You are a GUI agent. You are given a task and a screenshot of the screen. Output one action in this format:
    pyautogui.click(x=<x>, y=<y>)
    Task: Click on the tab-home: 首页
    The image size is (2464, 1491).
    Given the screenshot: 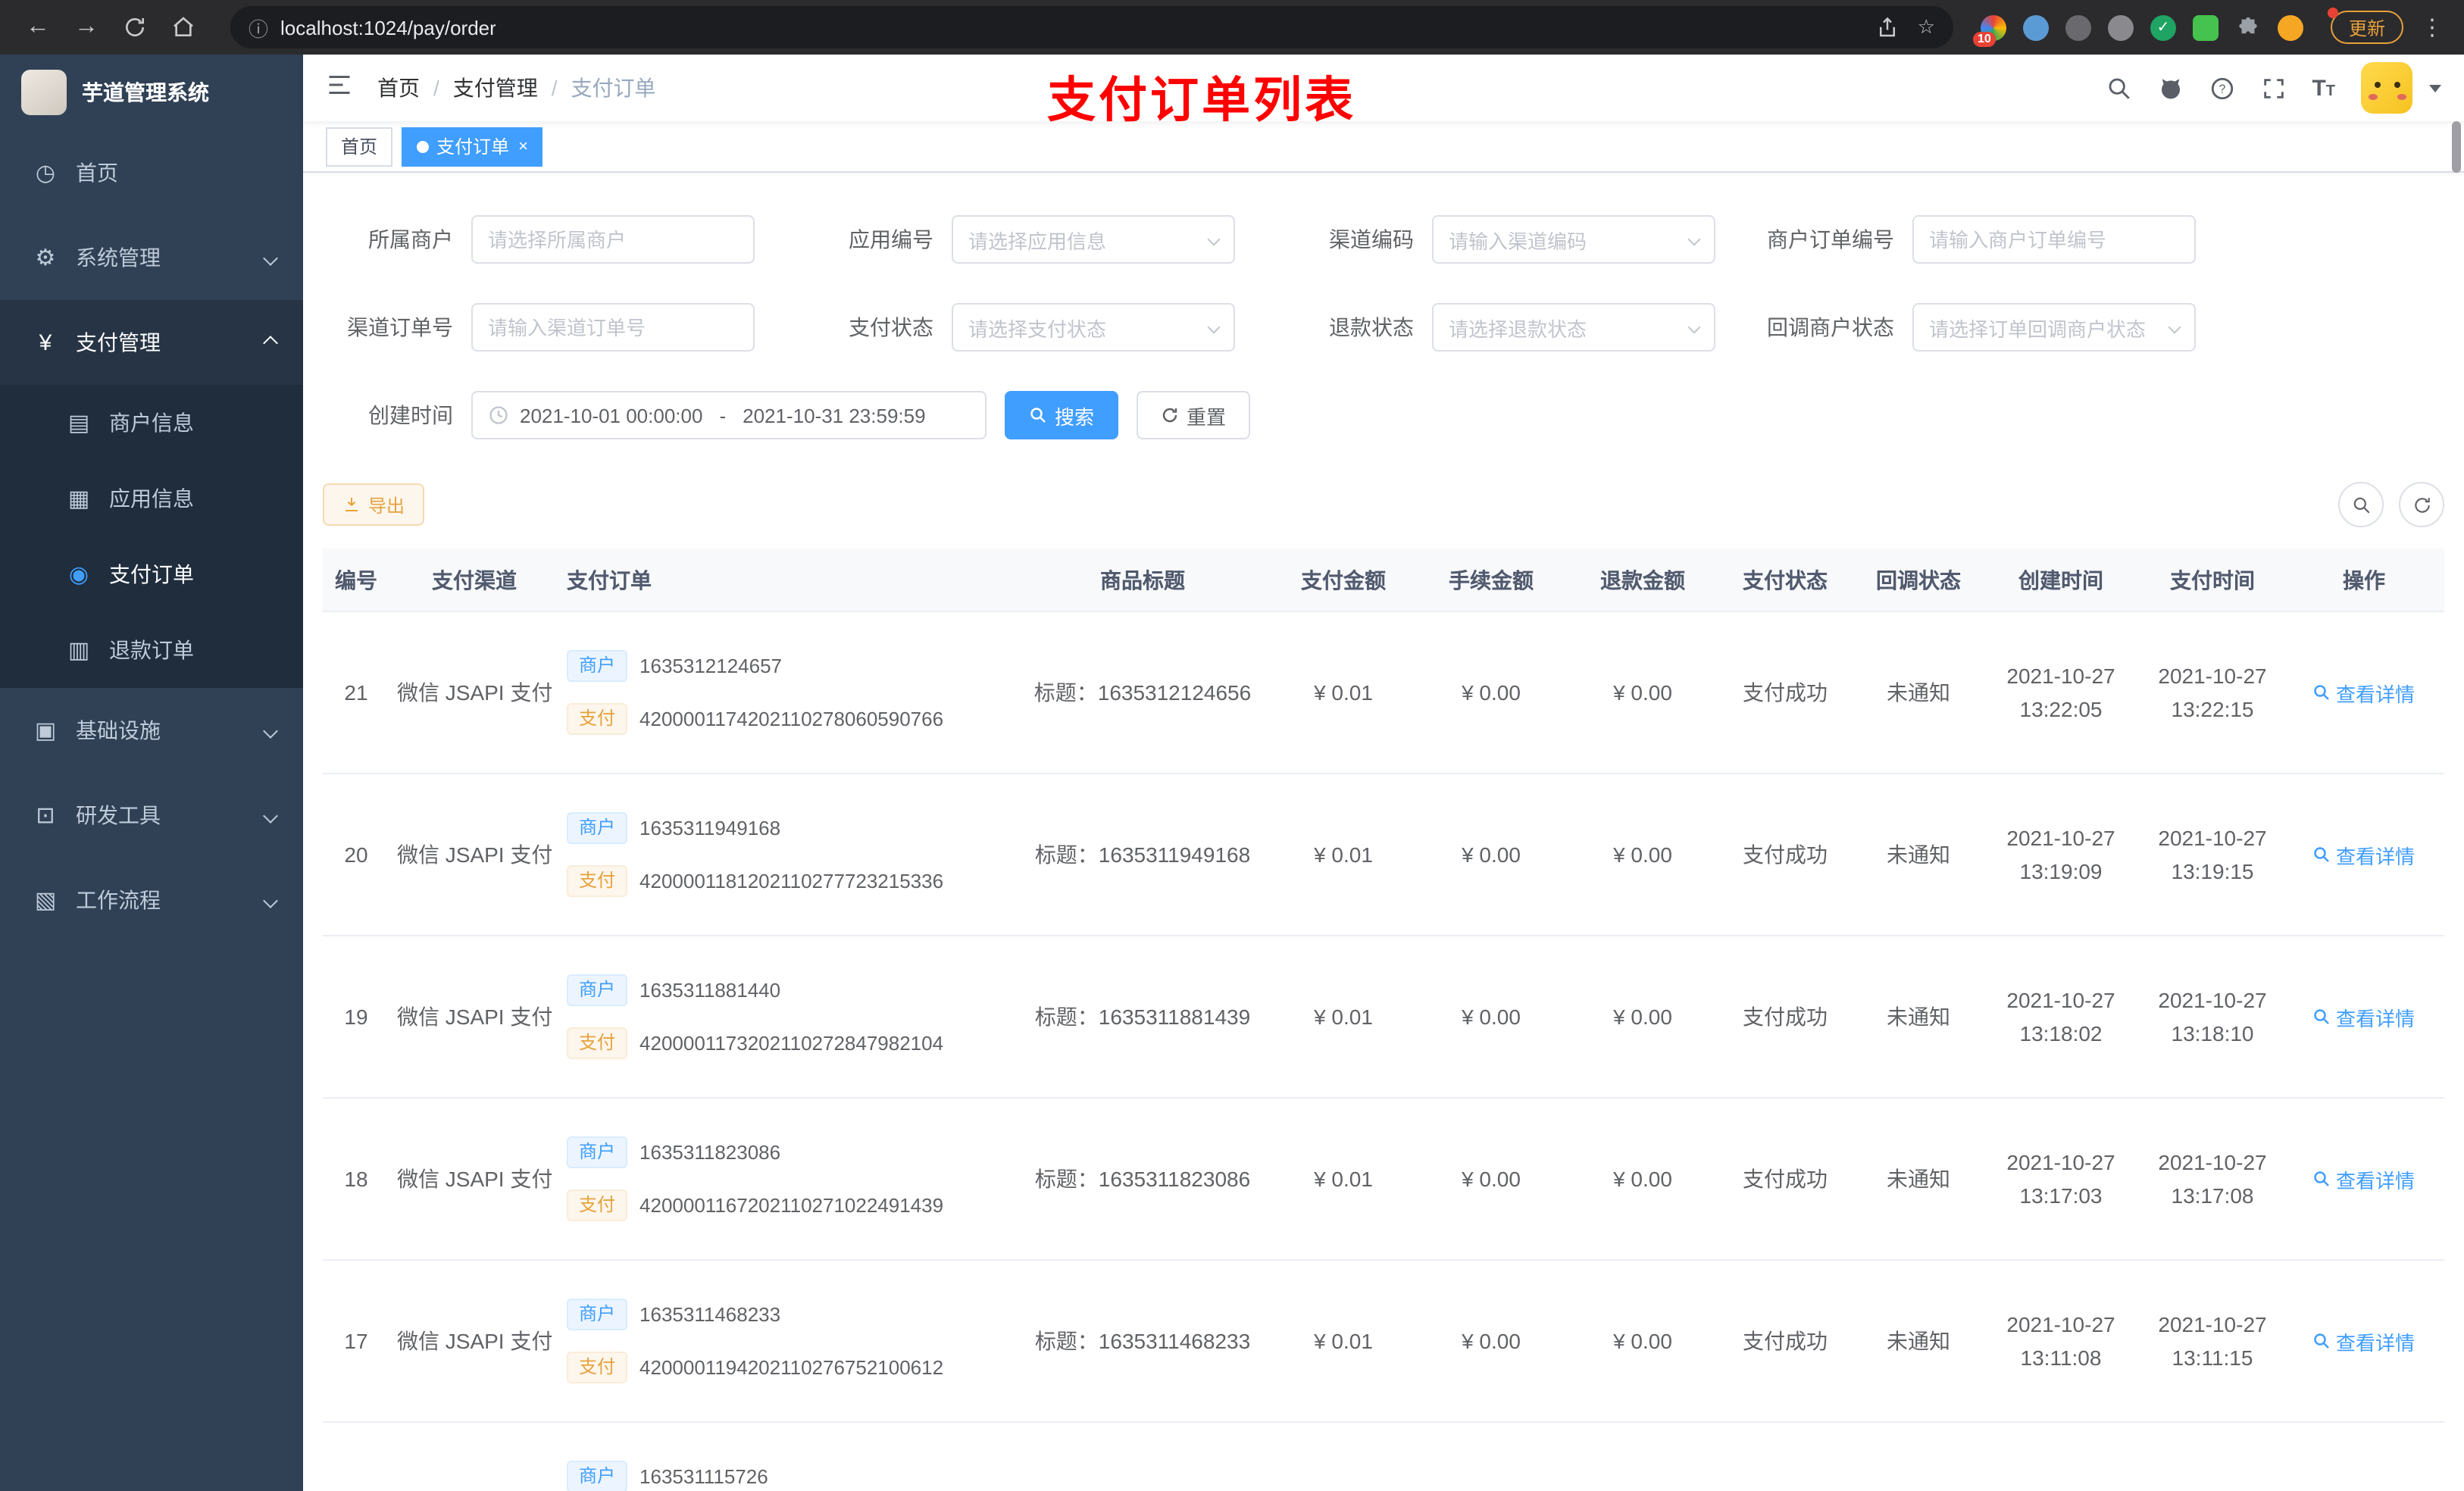 What is the action you would take?
    pyautogui.click(x=359, y=146)
    